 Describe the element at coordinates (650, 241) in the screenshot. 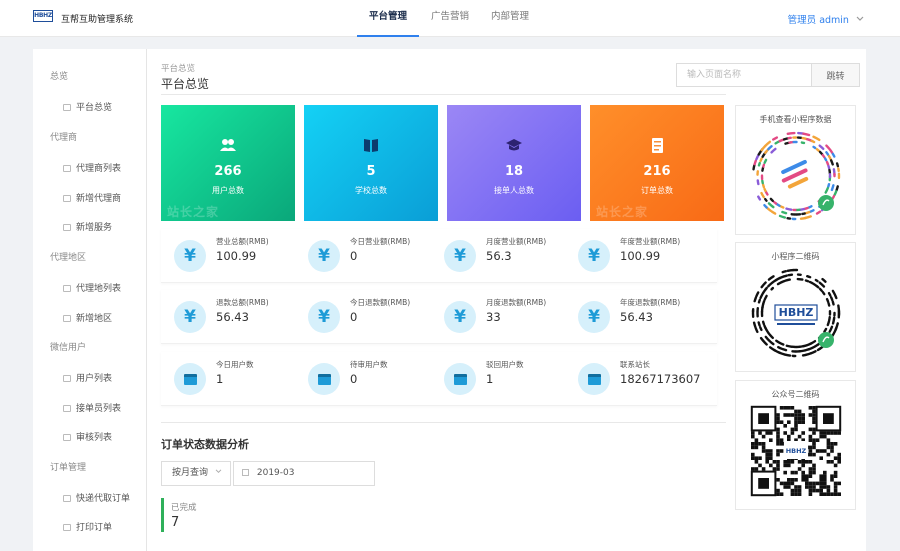

I see `metric-label: 年度营业额(RMB)` at that location.